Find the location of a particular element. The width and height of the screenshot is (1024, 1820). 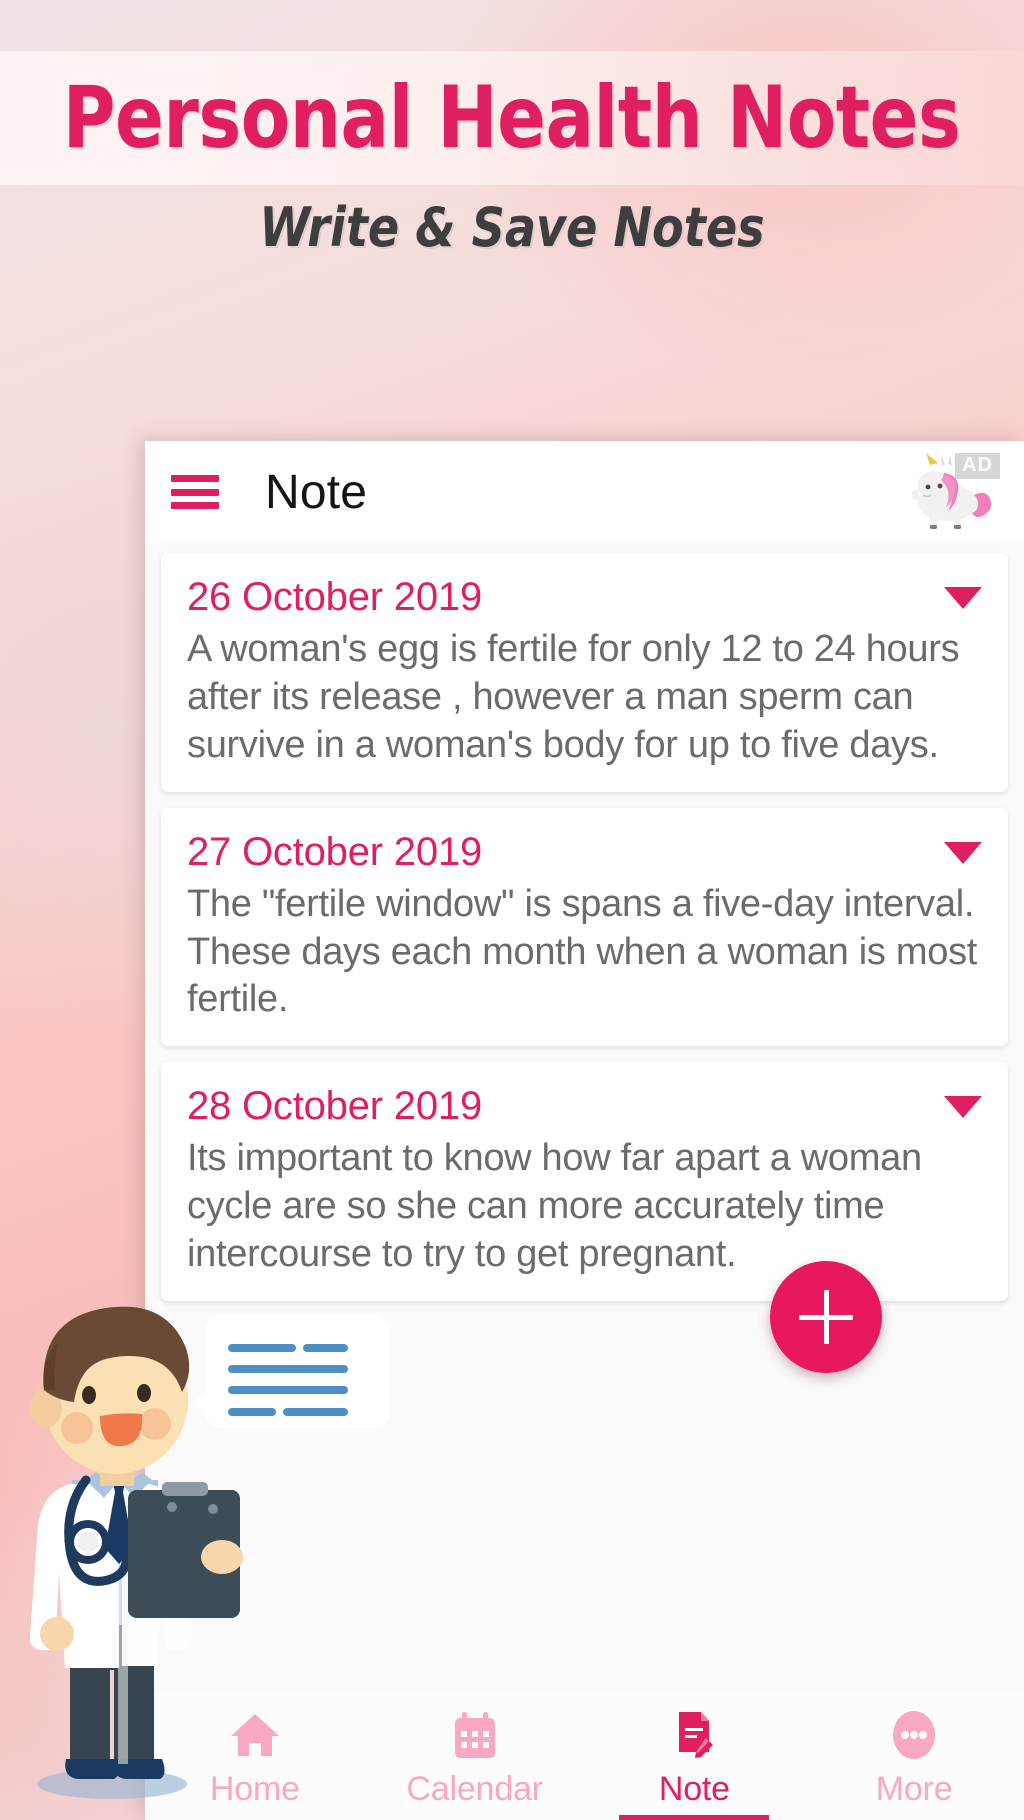

note-date: 26 October 2019 is located at coordinates (334, 597).